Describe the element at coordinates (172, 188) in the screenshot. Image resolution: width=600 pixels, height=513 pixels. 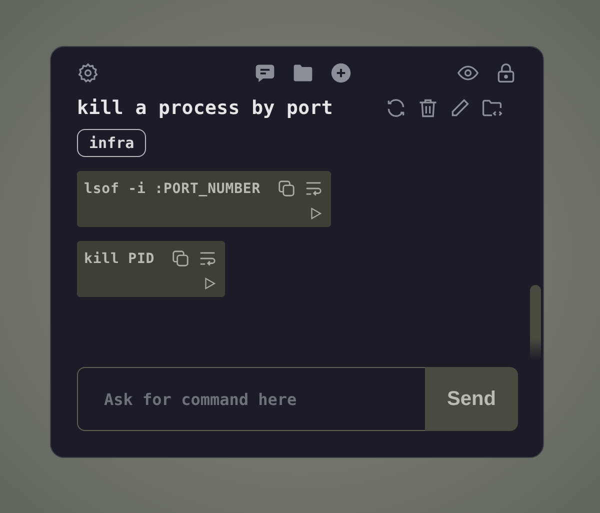
I see `command-text: lsof -i :PORT_NUMBER` at that location.